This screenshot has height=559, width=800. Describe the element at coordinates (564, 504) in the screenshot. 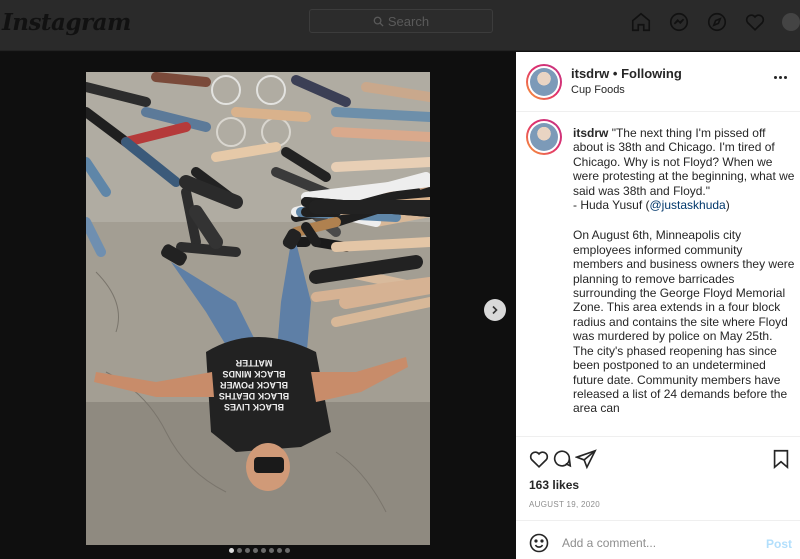

I see `post-date: AUGUST 19, 2020` at that location.